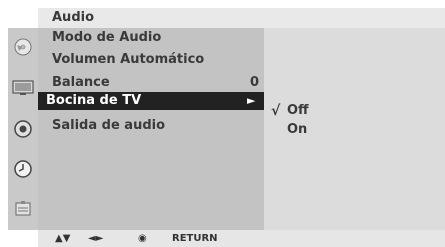  What do you see at coordinates (73, 17) in the screenshot?
I see `menu-title: Audio` at bounding box center [73, 17].